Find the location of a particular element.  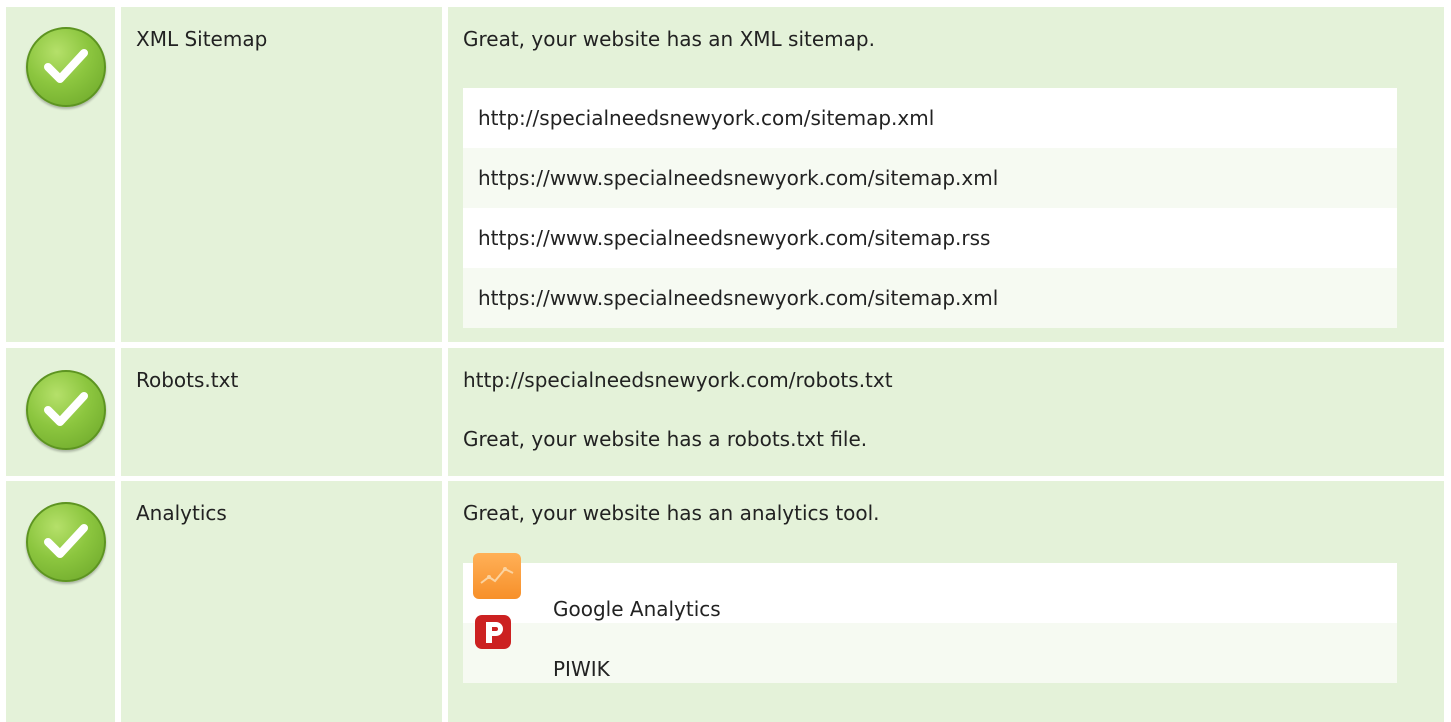

analytics-tool-item: PIWIK is located at coordinates (930, 649).